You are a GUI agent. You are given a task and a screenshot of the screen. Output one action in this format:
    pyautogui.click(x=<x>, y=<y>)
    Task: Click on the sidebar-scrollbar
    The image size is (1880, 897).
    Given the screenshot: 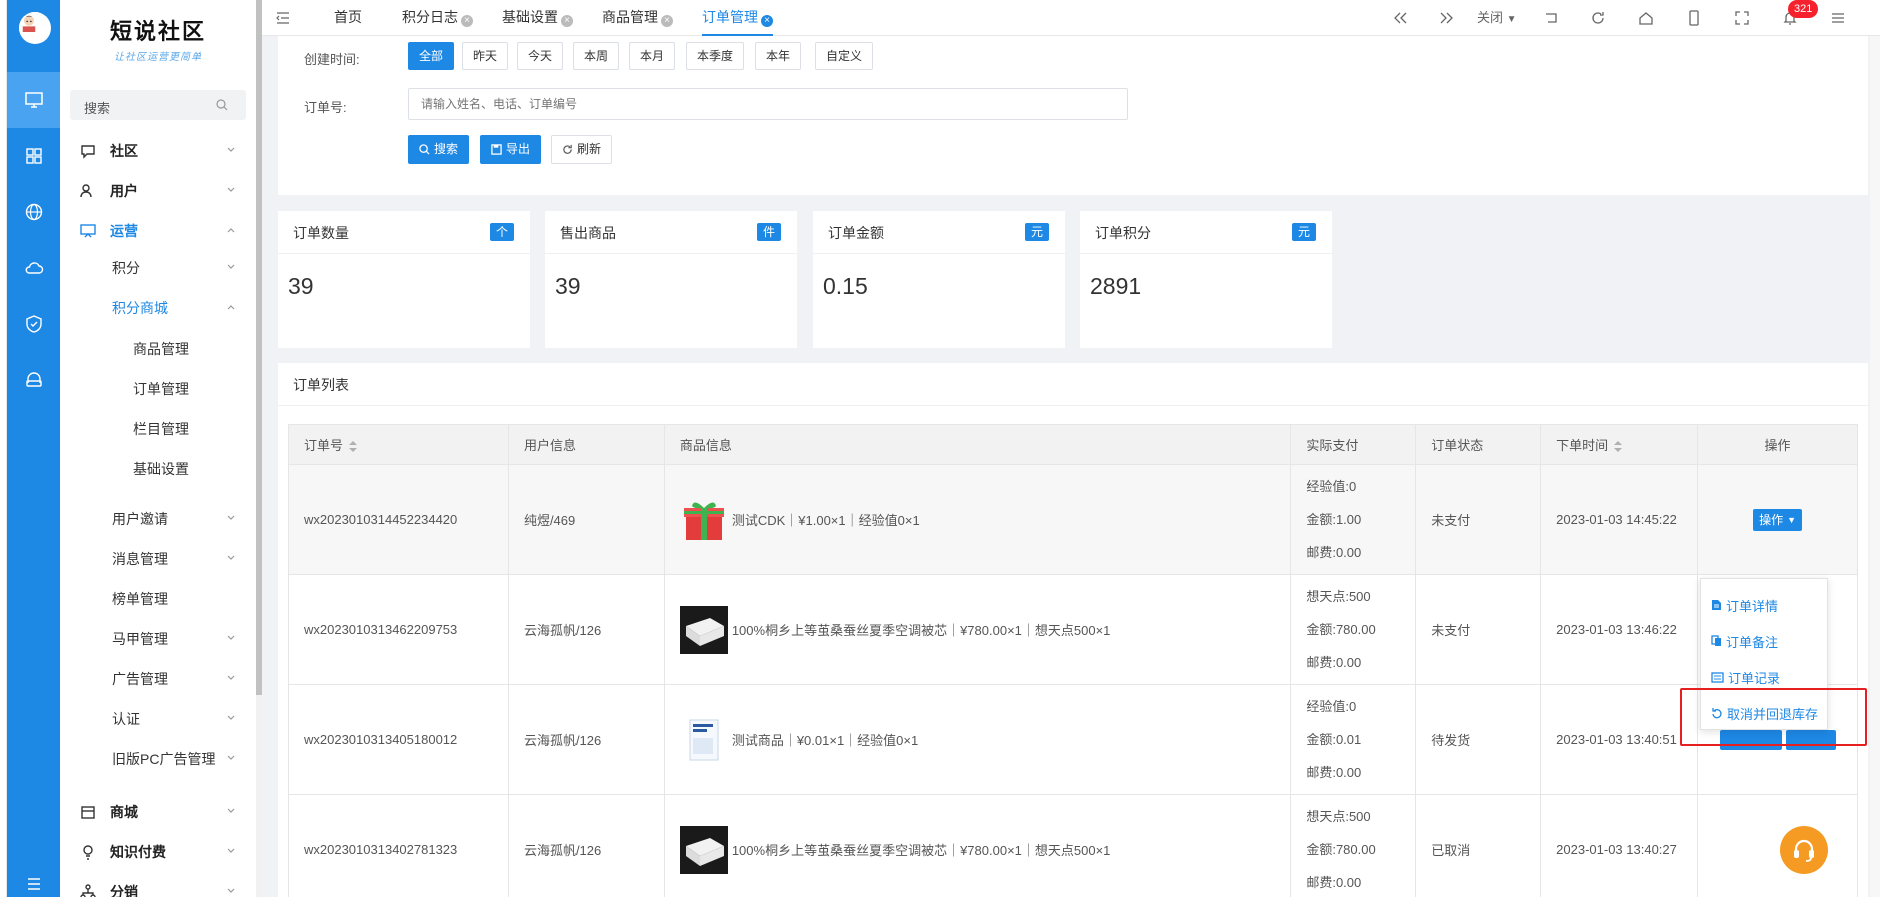 What is the action you would take?
    pyautogui.click(x=259, y=448)
    